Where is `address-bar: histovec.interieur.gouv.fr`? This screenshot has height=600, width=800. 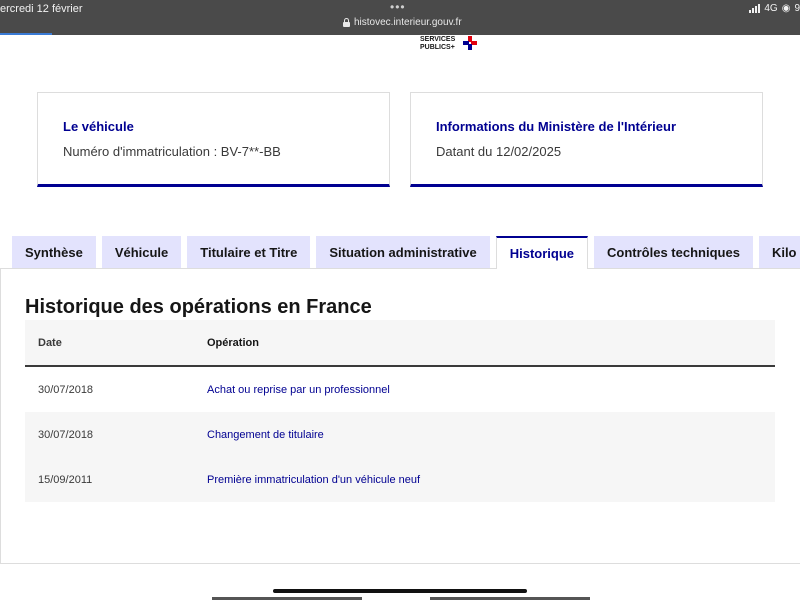
address-bar: histovec.interieur.gouv.fr is located at coordinates (402, 22).